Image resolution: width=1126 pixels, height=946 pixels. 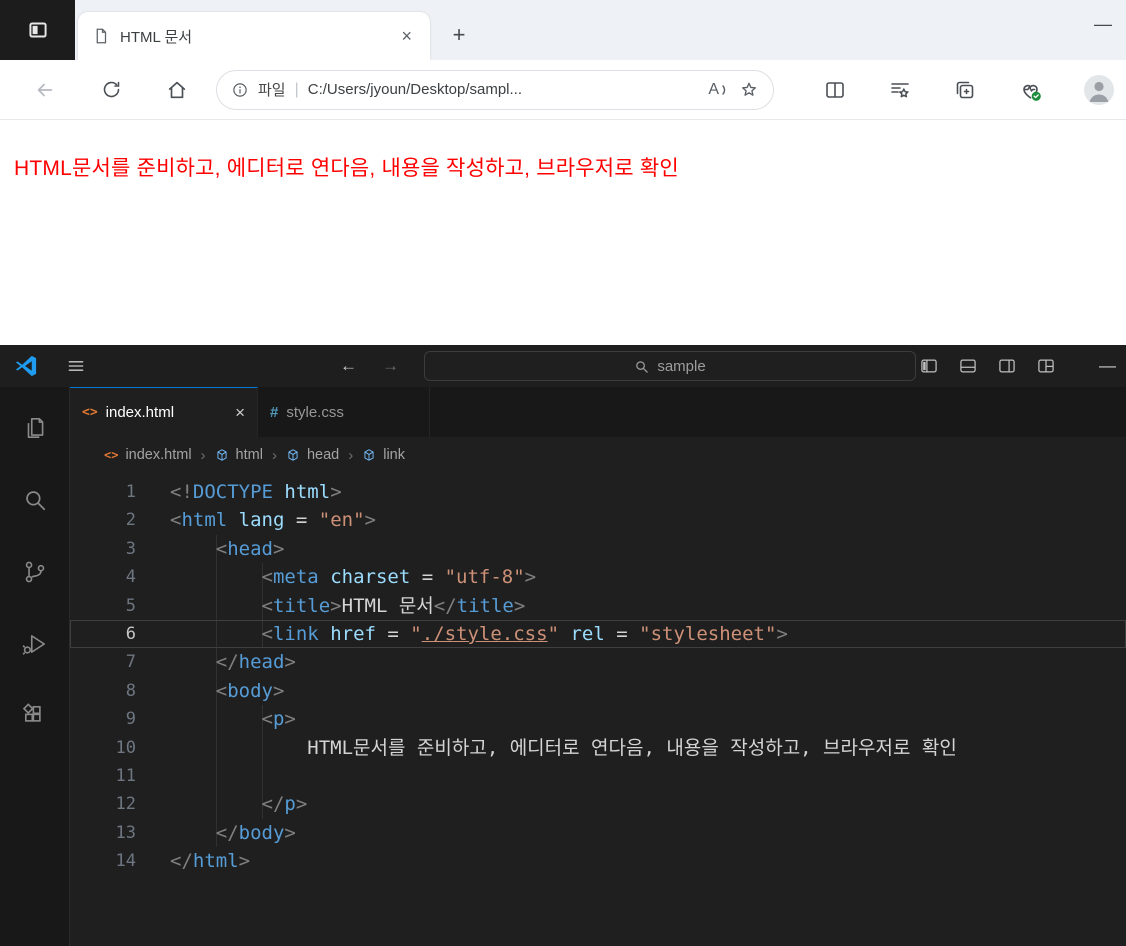 What do you see at coordinates (344, 412) in the screenshot?
I see `tab-style-css: # style.css` at bounding box center [344, 412].